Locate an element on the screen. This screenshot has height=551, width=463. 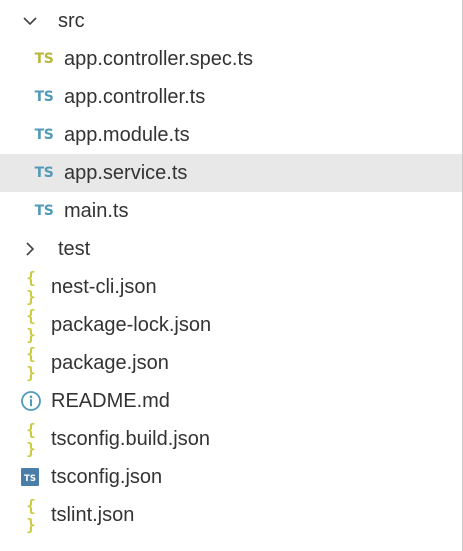
file-app-module: TS app.module.ts is located at coordinates (231, 135).